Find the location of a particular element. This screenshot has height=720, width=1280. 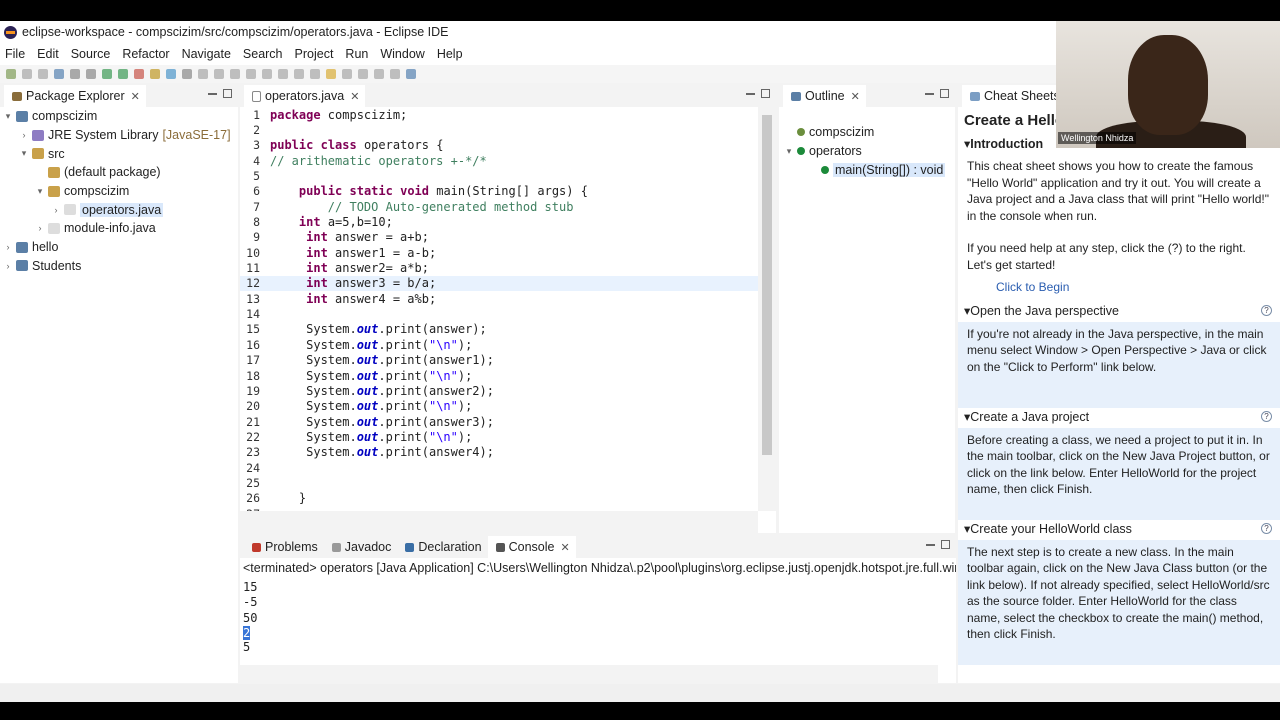

outline-package: compscizim is located at coordinates (867, 132).